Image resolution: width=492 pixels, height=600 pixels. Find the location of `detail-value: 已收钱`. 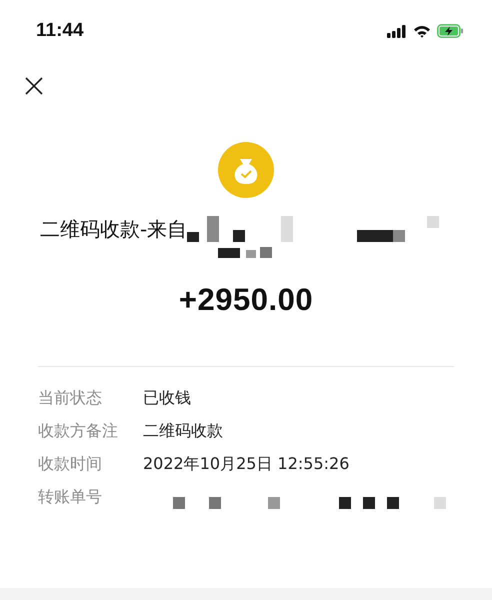

detail-value: 已收钱 is located at coordinates (167, 398).